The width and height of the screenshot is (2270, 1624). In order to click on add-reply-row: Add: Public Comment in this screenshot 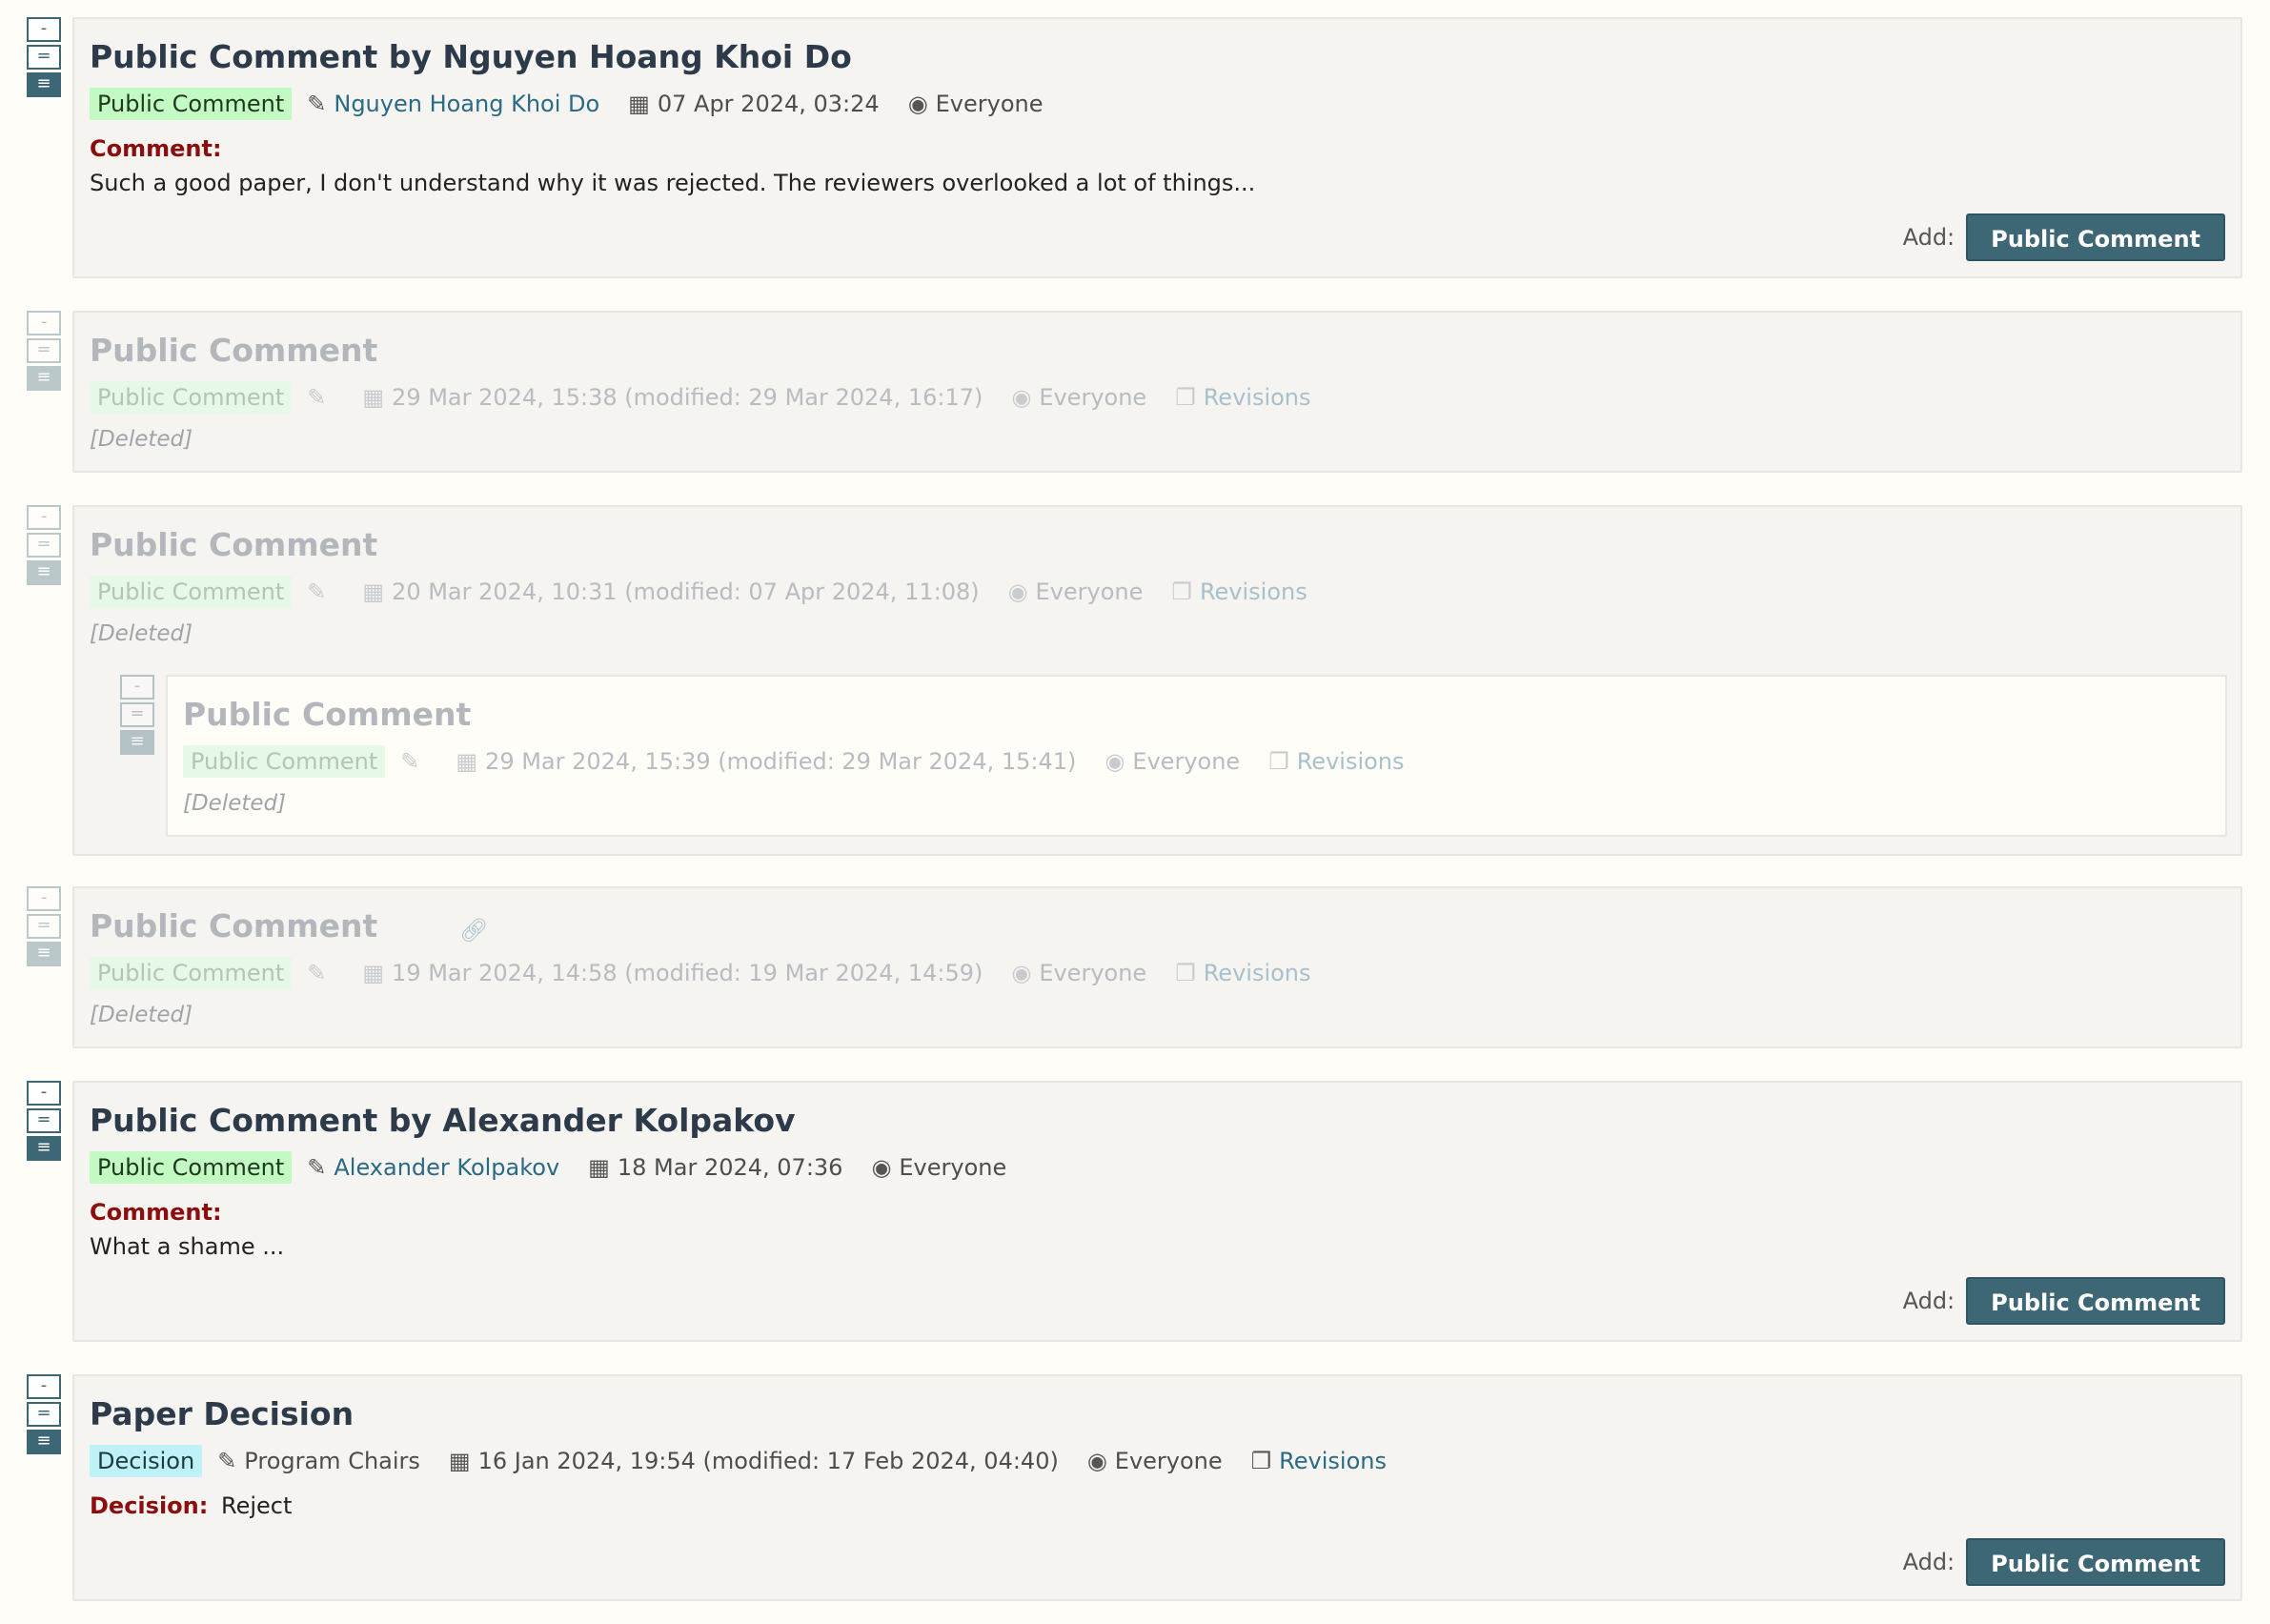, I will do `click(2064, 1562)`.